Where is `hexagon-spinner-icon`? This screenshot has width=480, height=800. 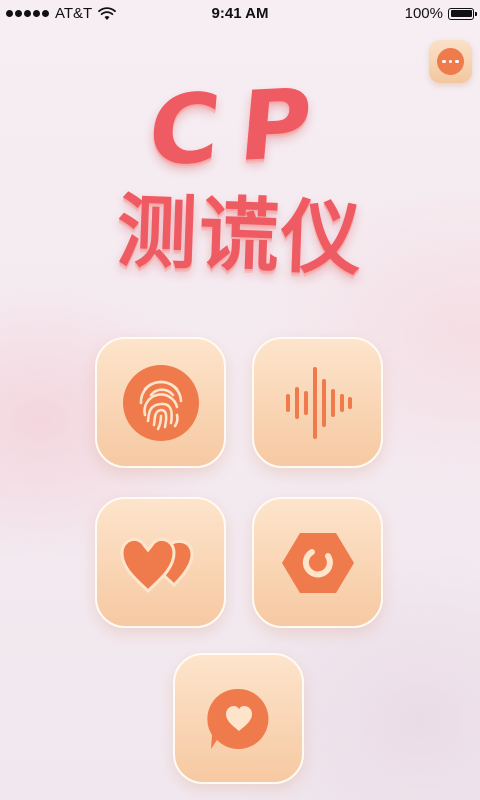
hexagon-spinner-icon is located at coordinates (317, 562).